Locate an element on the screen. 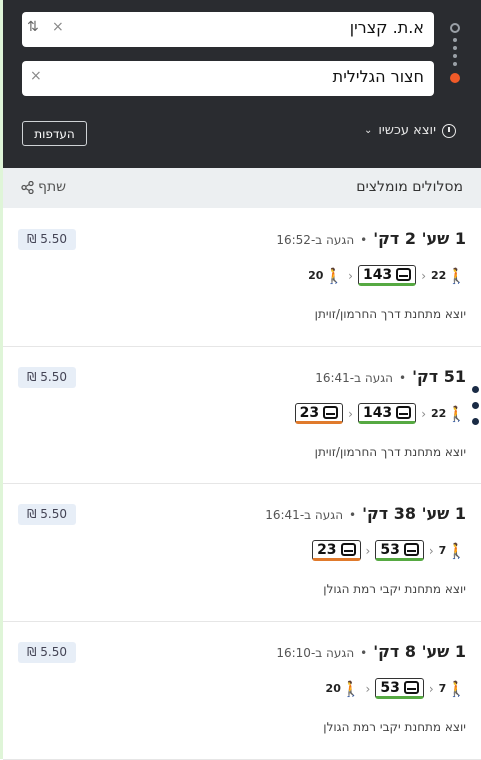 The width and height of the screenshot is (481, 760). results-title: מסלולים מומלצים is located at coordinates (409, 187).